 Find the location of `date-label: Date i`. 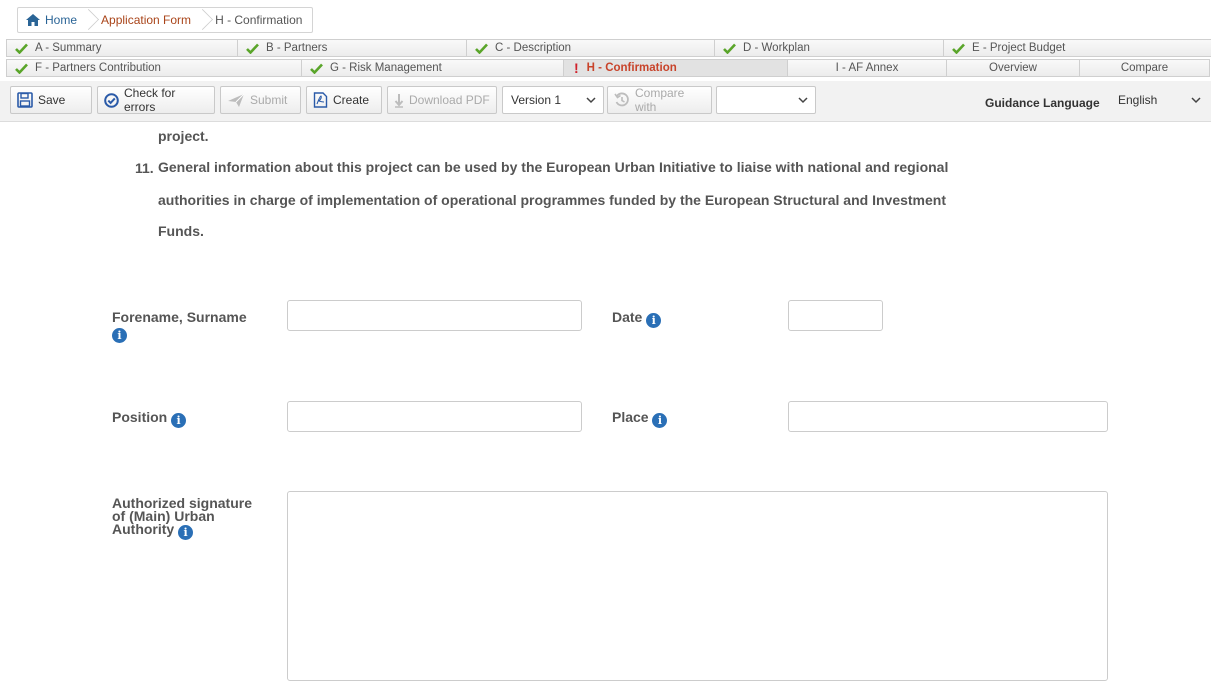

date-label: Date i is located at coordinates (637, 318).